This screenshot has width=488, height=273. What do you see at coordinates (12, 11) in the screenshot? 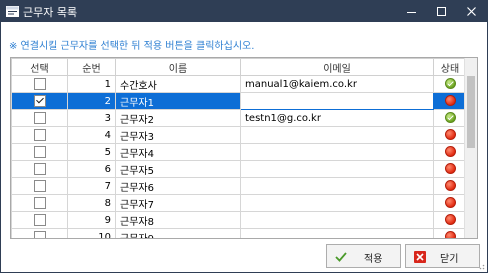
I see `list-window-icon` at bounding box center [12, 11].